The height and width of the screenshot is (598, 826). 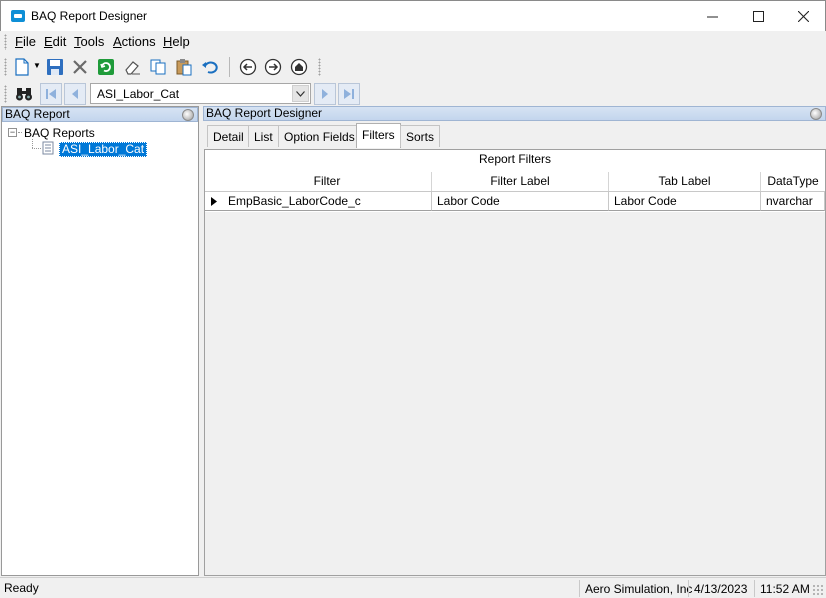 I want to click on binoculars-icon, so click(x=24, y=94).